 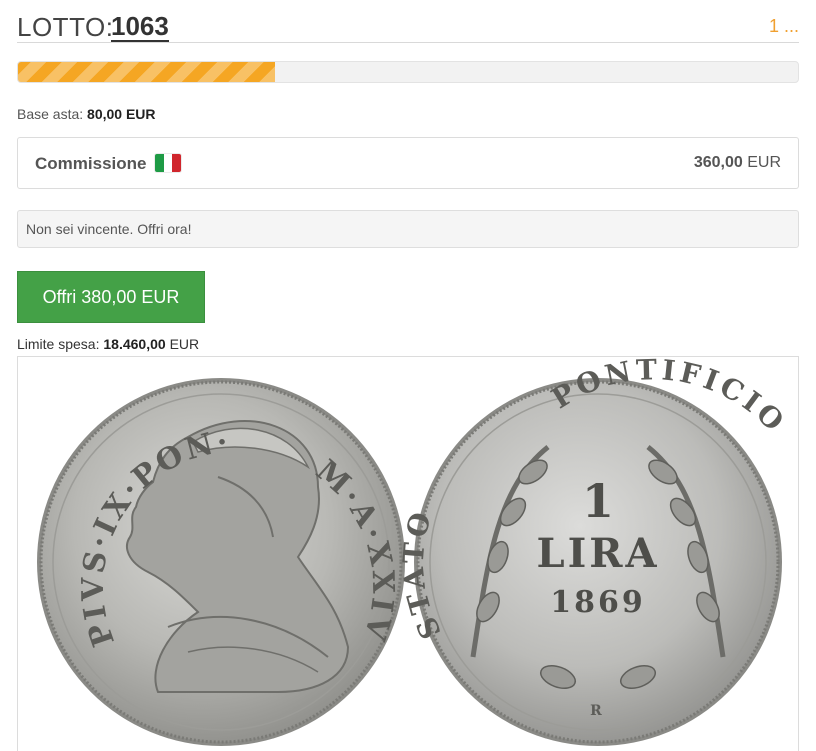 I want to click on reverse-value: 1, so click(x=598, y=501).